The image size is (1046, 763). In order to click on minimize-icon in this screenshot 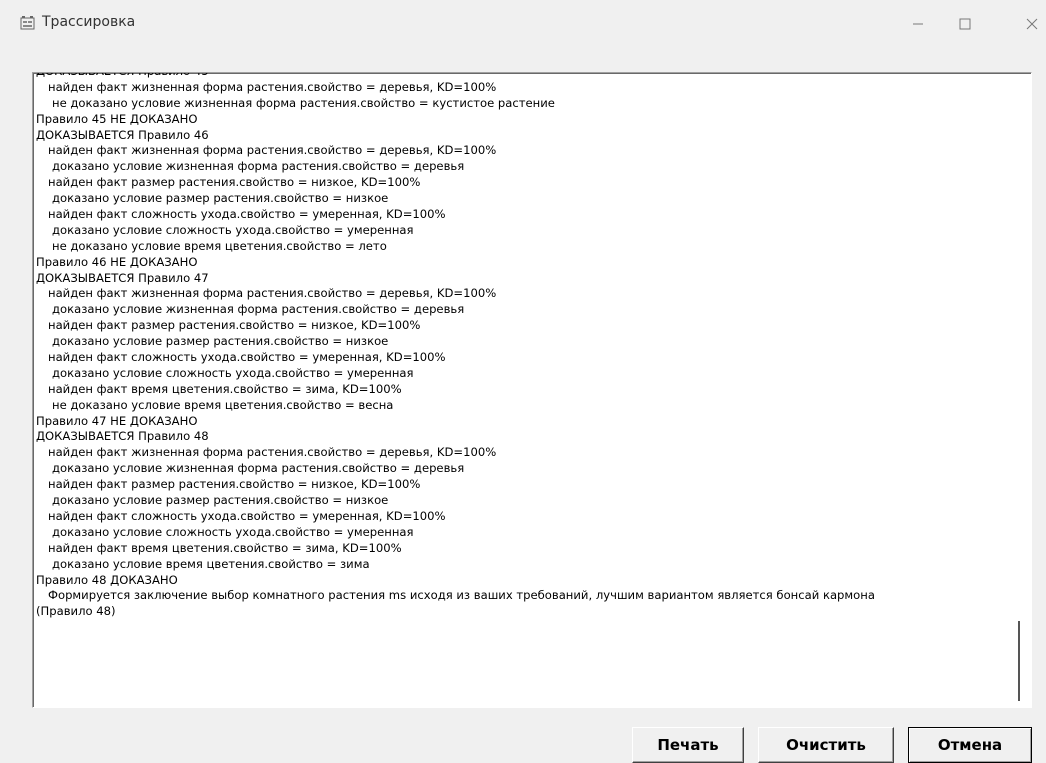, I will do `click(918, 24)`.